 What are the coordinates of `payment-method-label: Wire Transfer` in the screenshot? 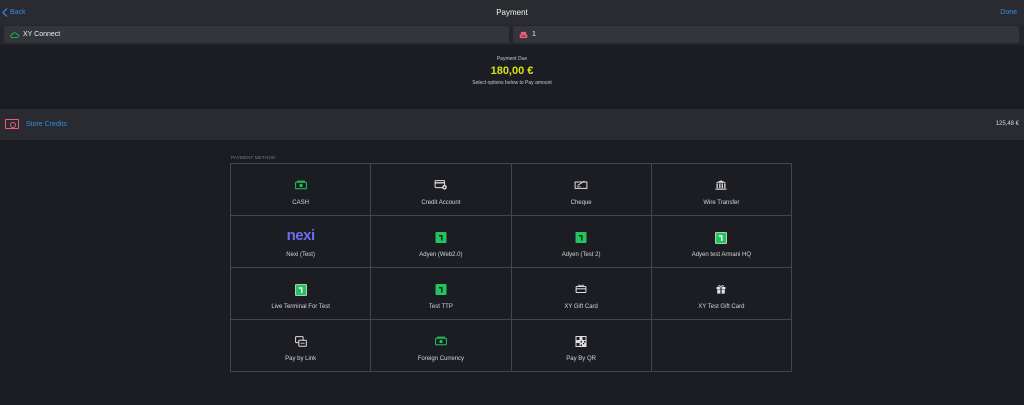 It's located at (721, 203).